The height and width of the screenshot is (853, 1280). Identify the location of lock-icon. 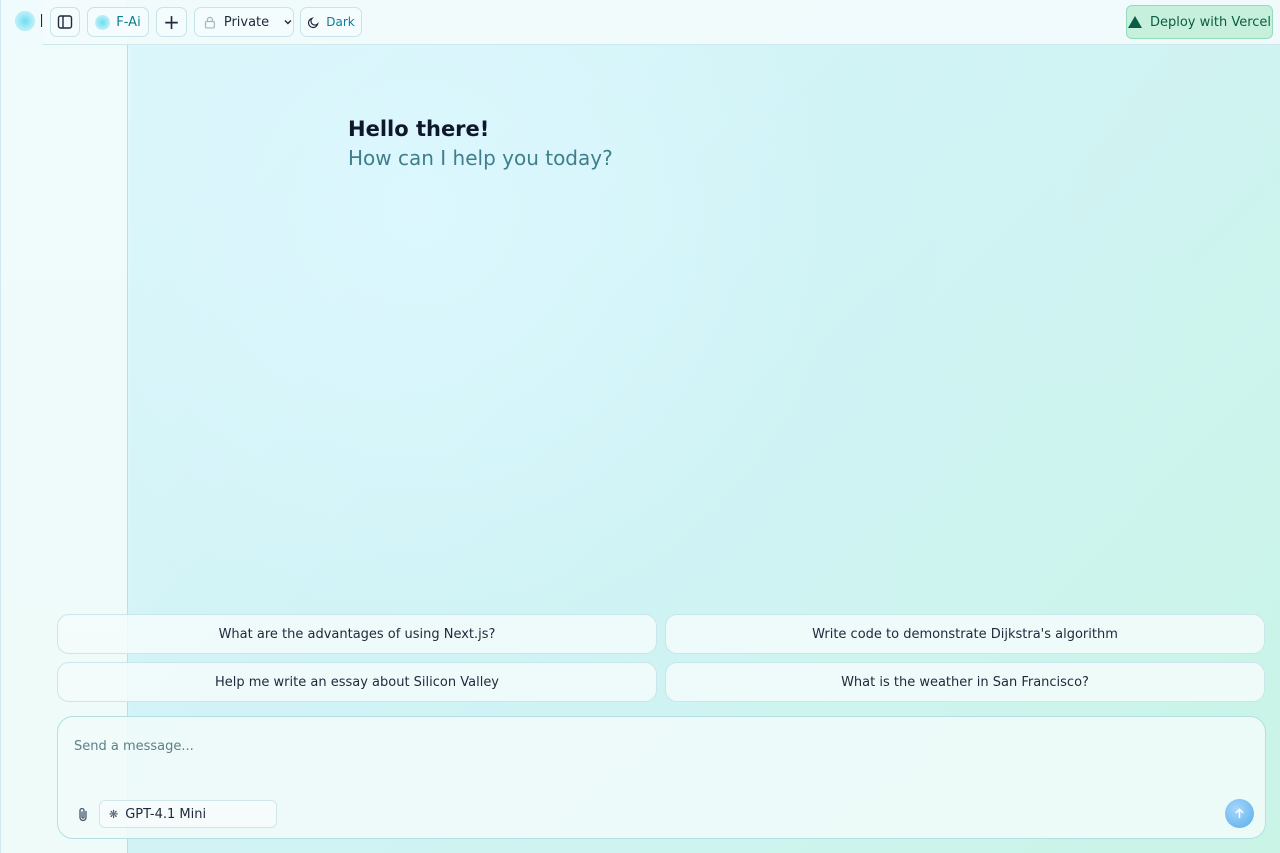
(209, 22).